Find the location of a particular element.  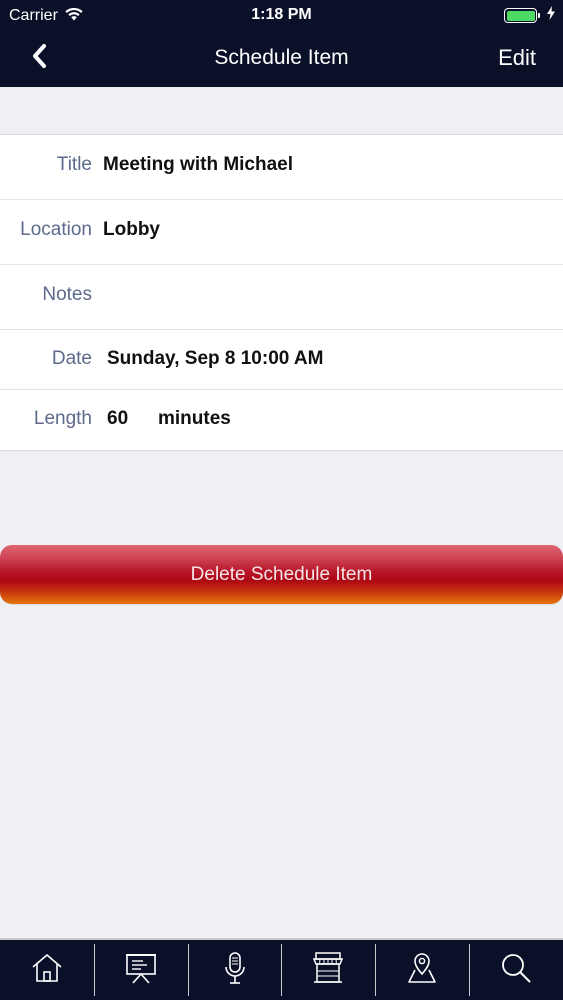

status-bar: Carrier 1:18 PM is located at coordinates (281, 15).